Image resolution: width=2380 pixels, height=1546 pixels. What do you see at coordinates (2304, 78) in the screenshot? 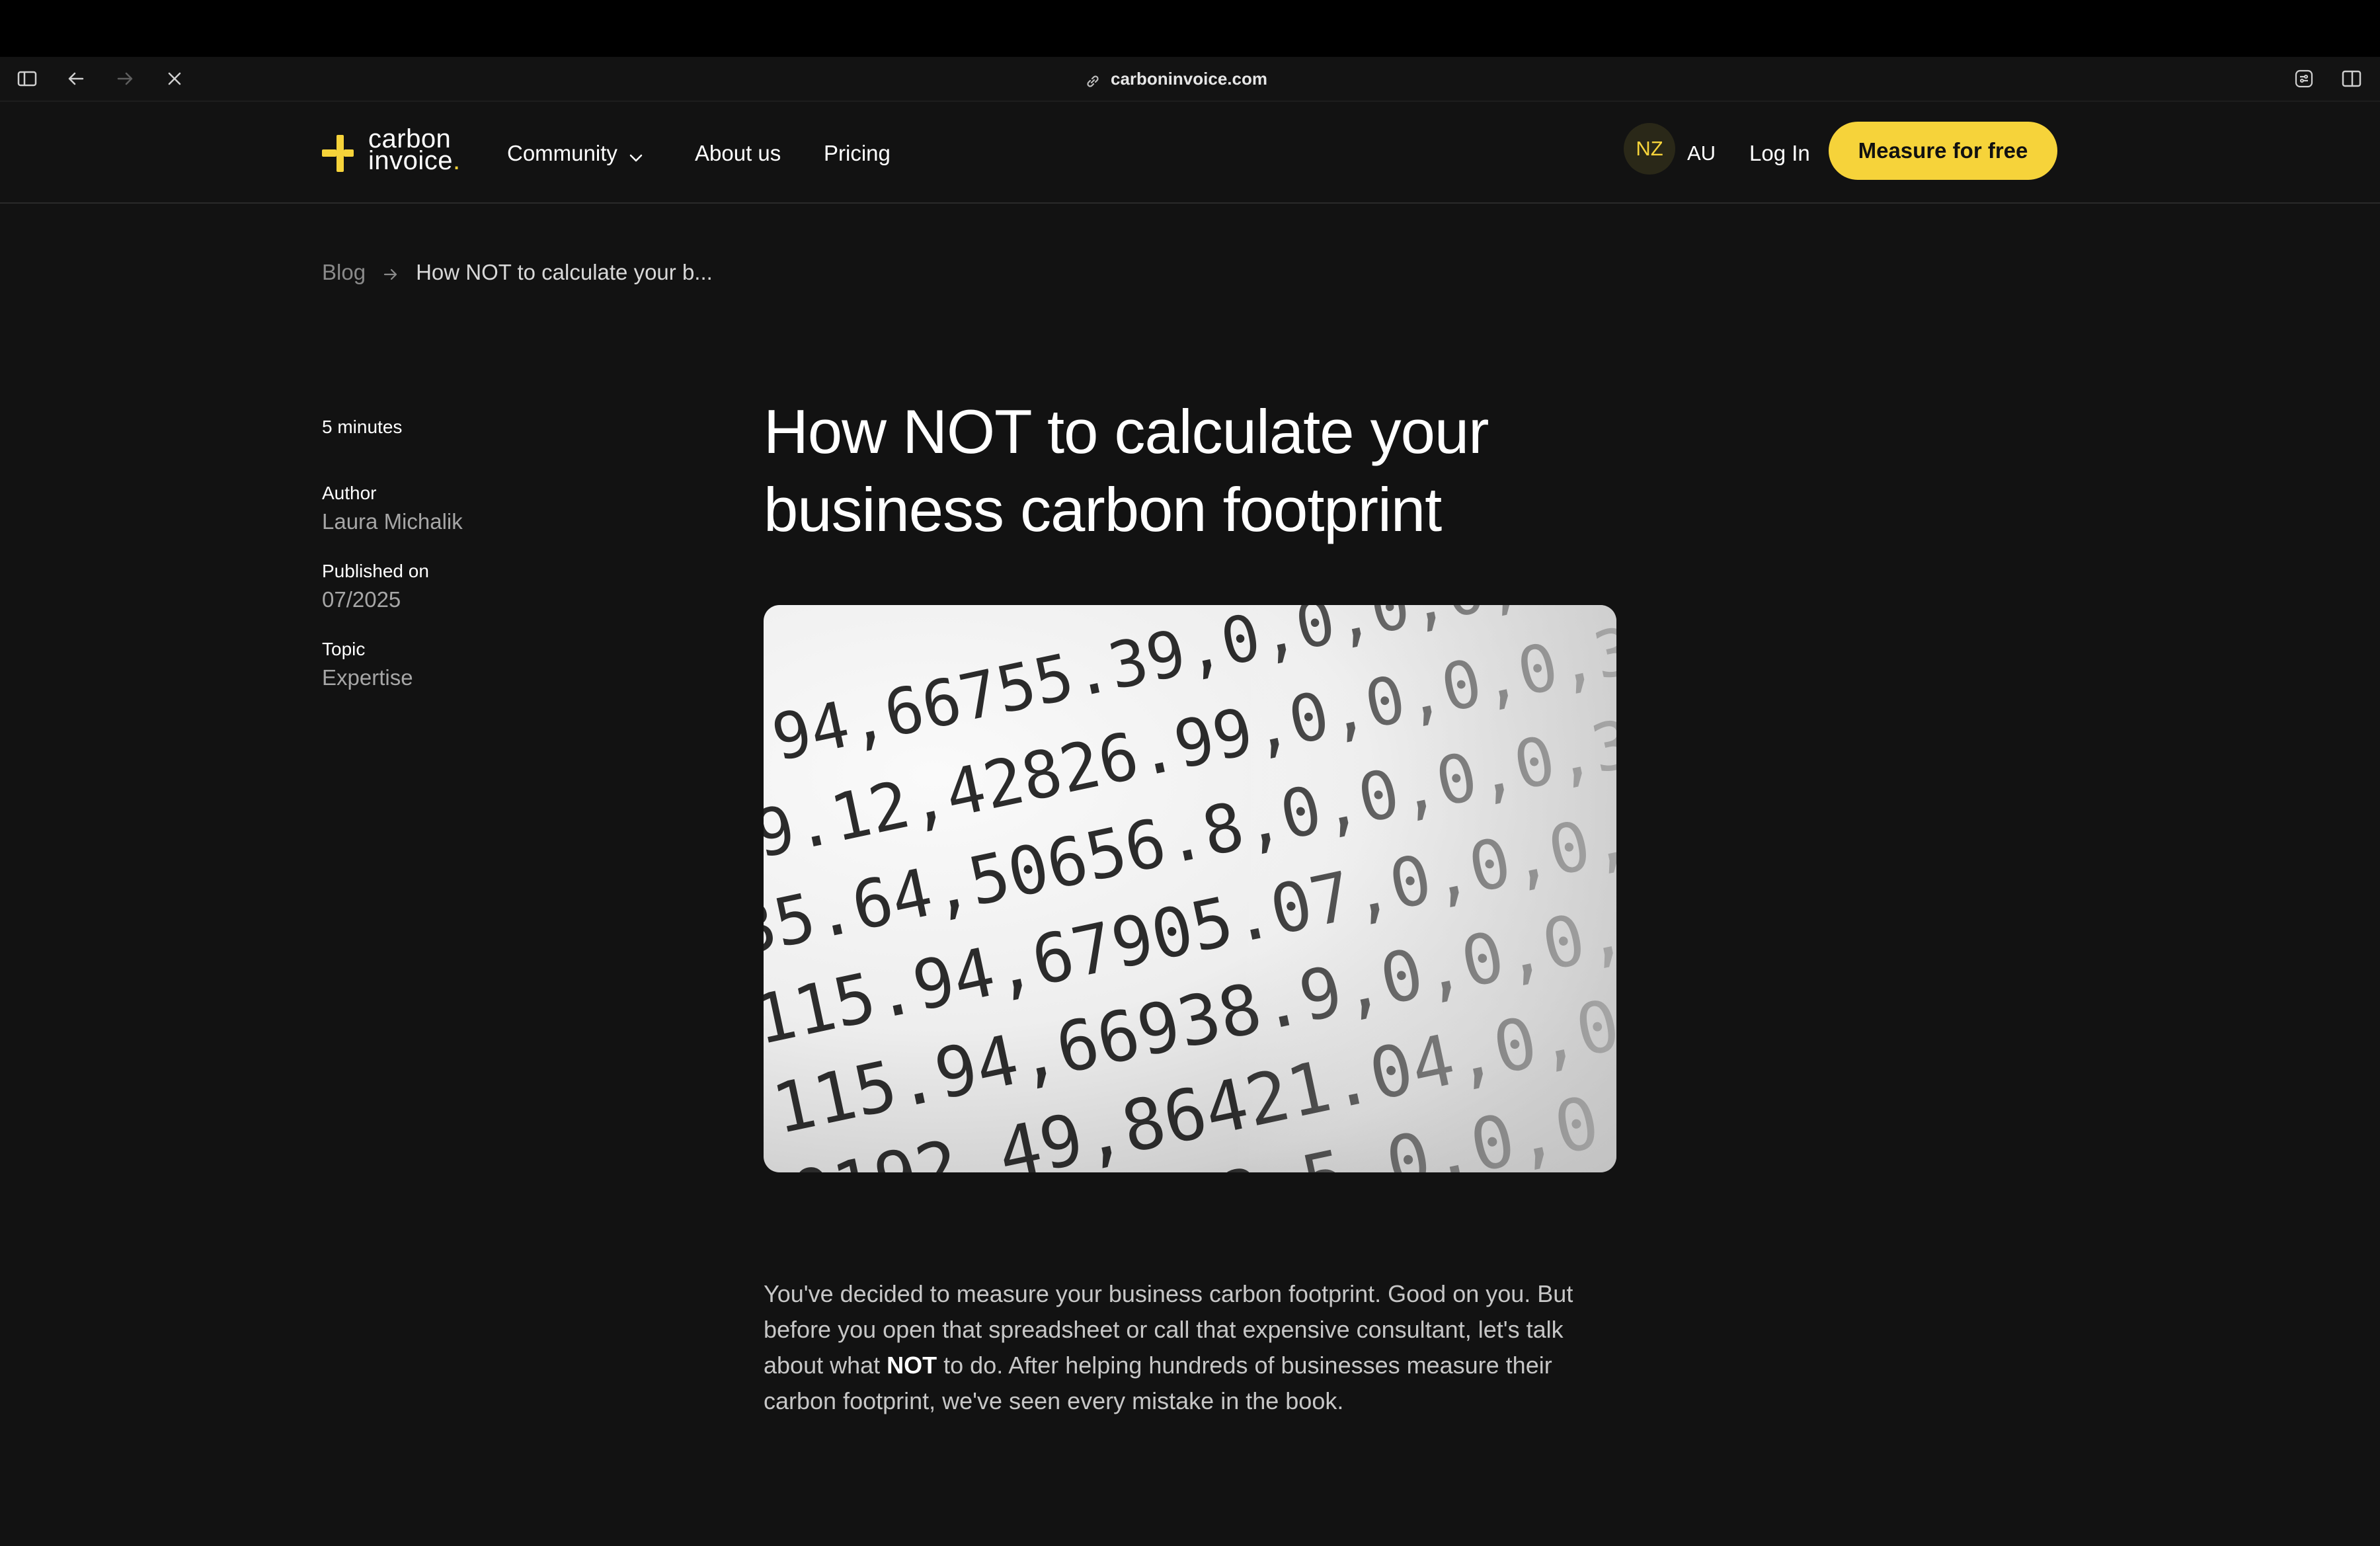
I see `reader-settings-icon` at bounding box center [2304, 78].